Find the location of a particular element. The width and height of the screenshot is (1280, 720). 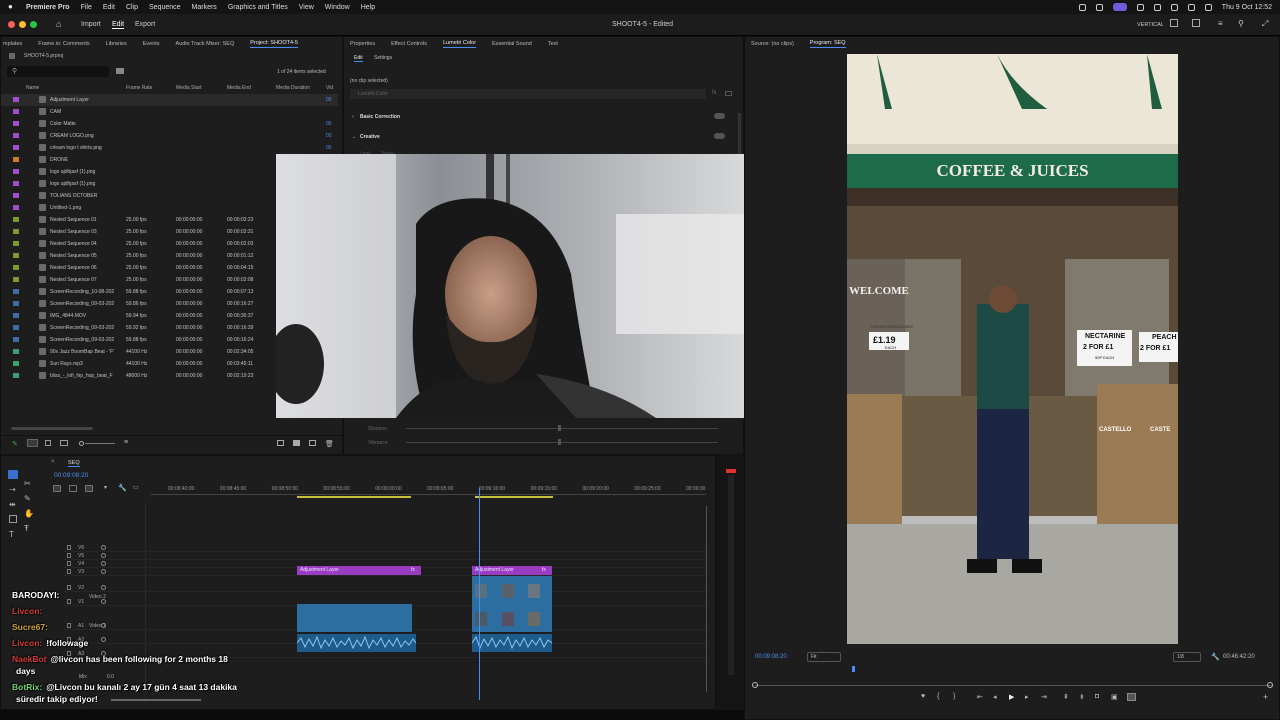

go-to-out-icon: ⇥ is located at coordinates (1044, 697).